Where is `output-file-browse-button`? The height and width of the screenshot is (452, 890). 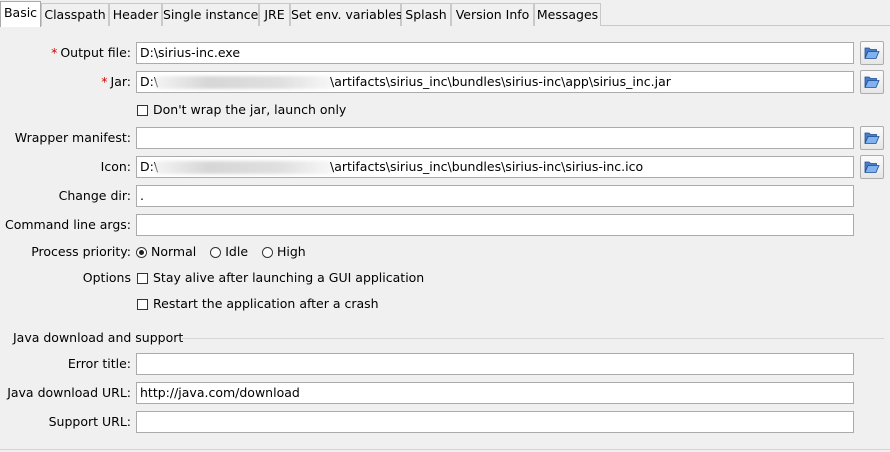
output-file-browse-button is located at coordinates (872, 53).